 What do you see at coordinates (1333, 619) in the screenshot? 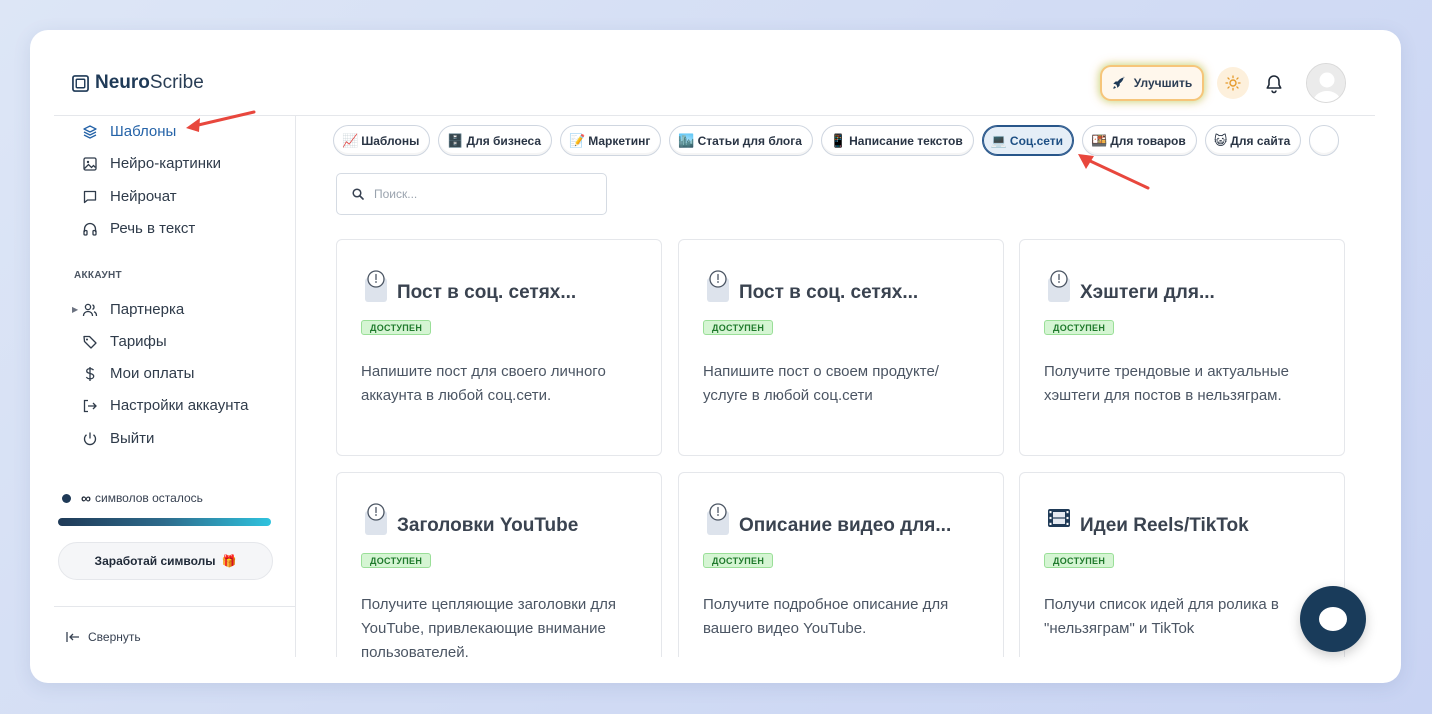
I see `support-chat-button` at bounding box center [1333, 619].